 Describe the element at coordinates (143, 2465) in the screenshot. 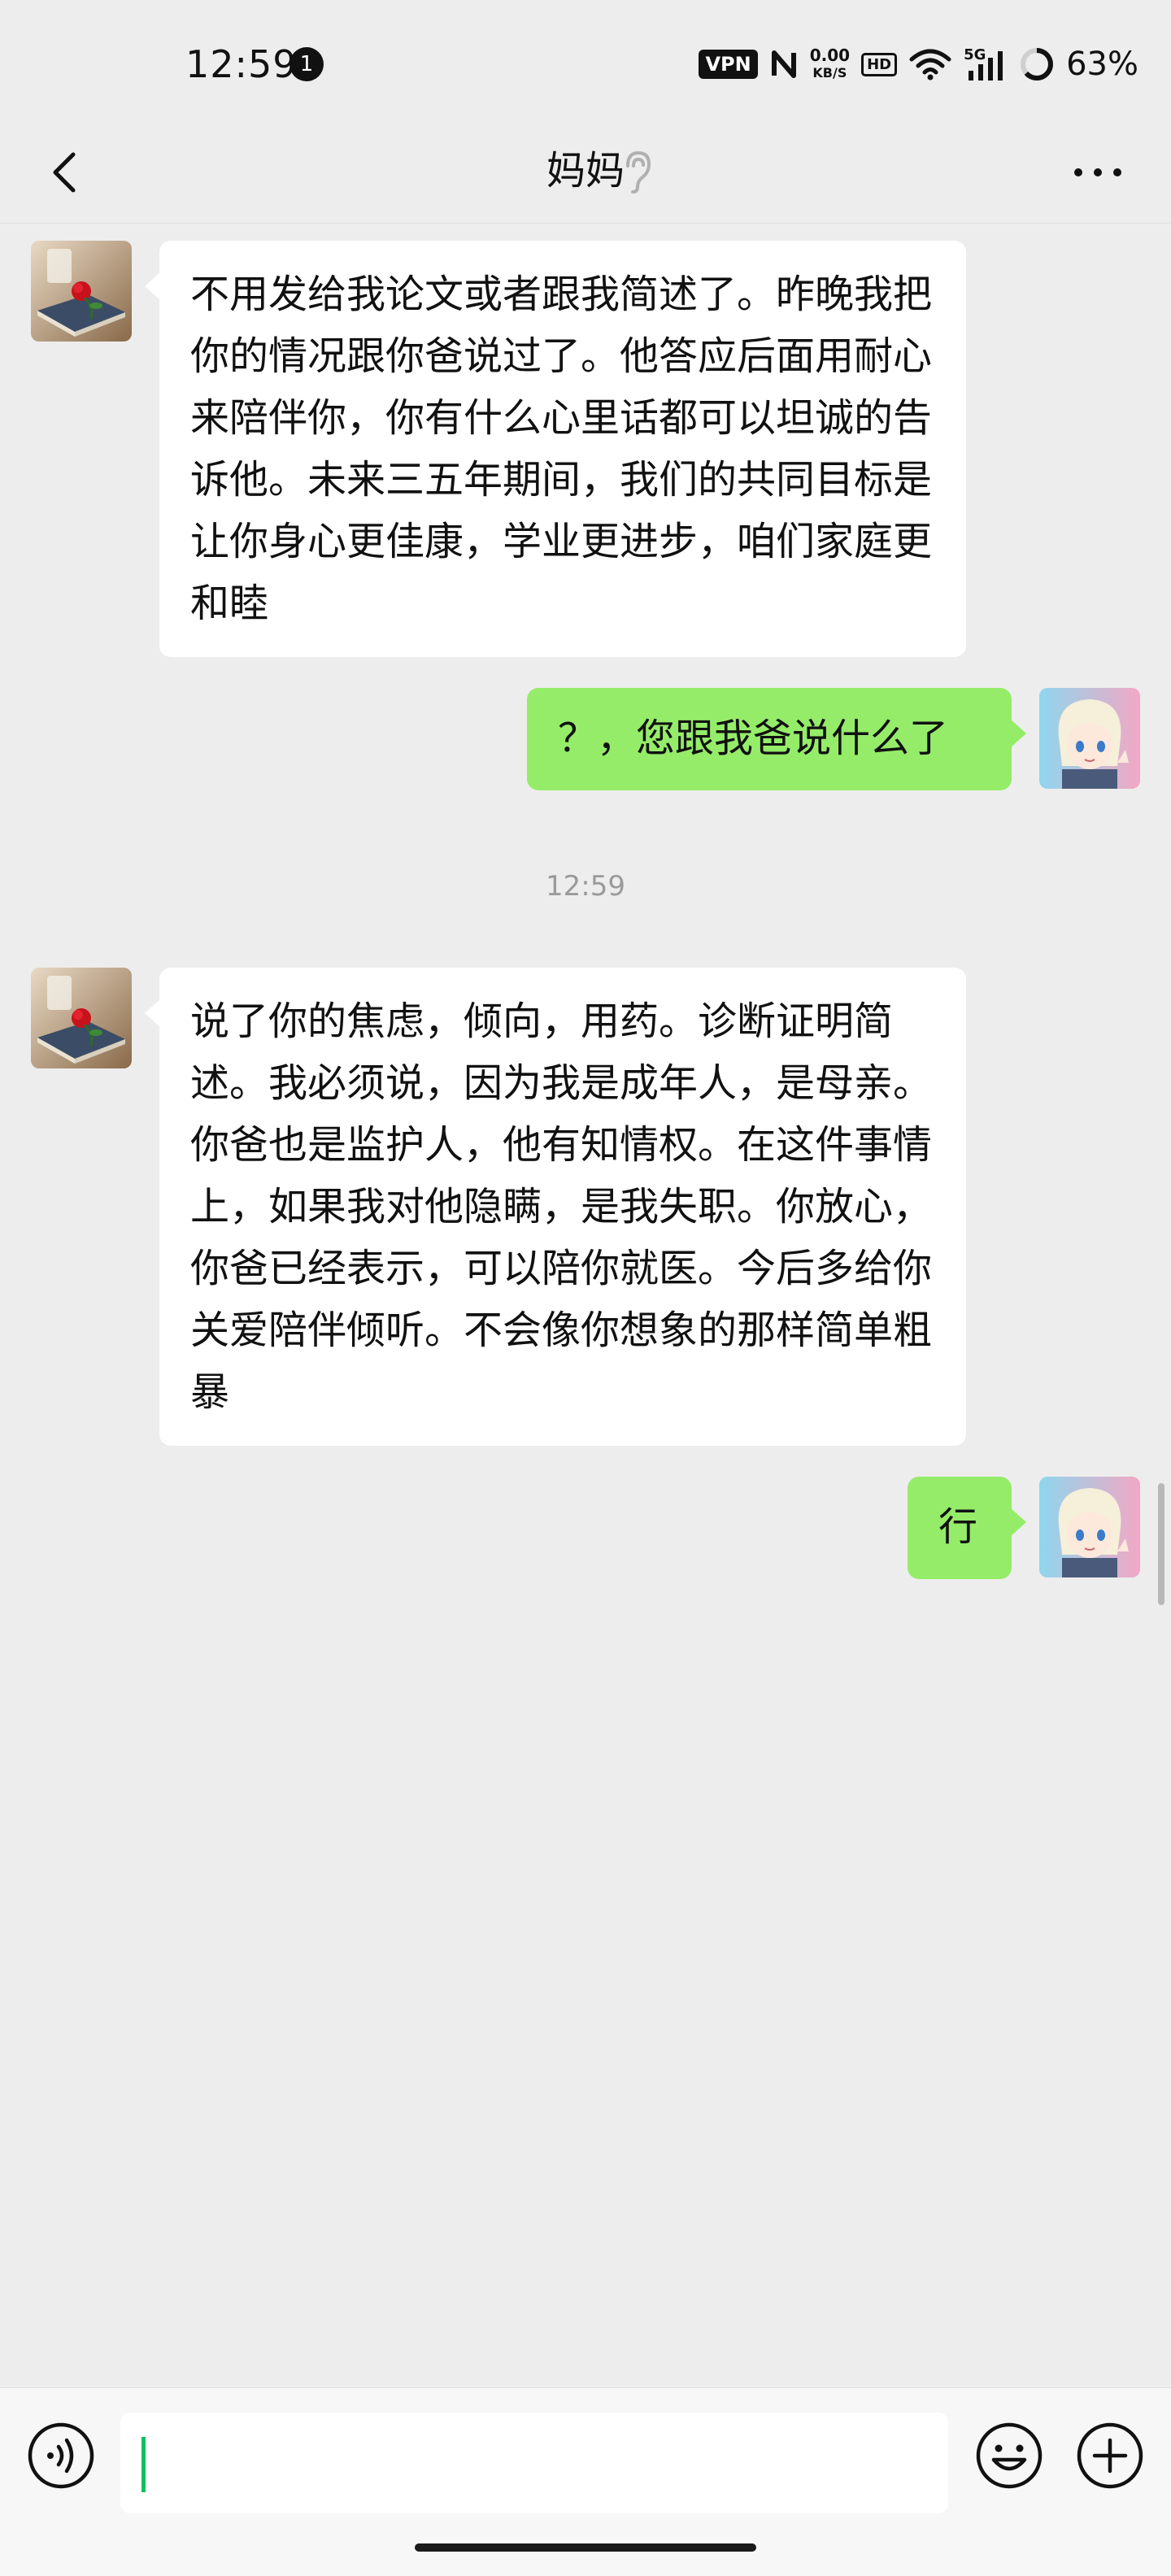

I see `text-caret` at that location.